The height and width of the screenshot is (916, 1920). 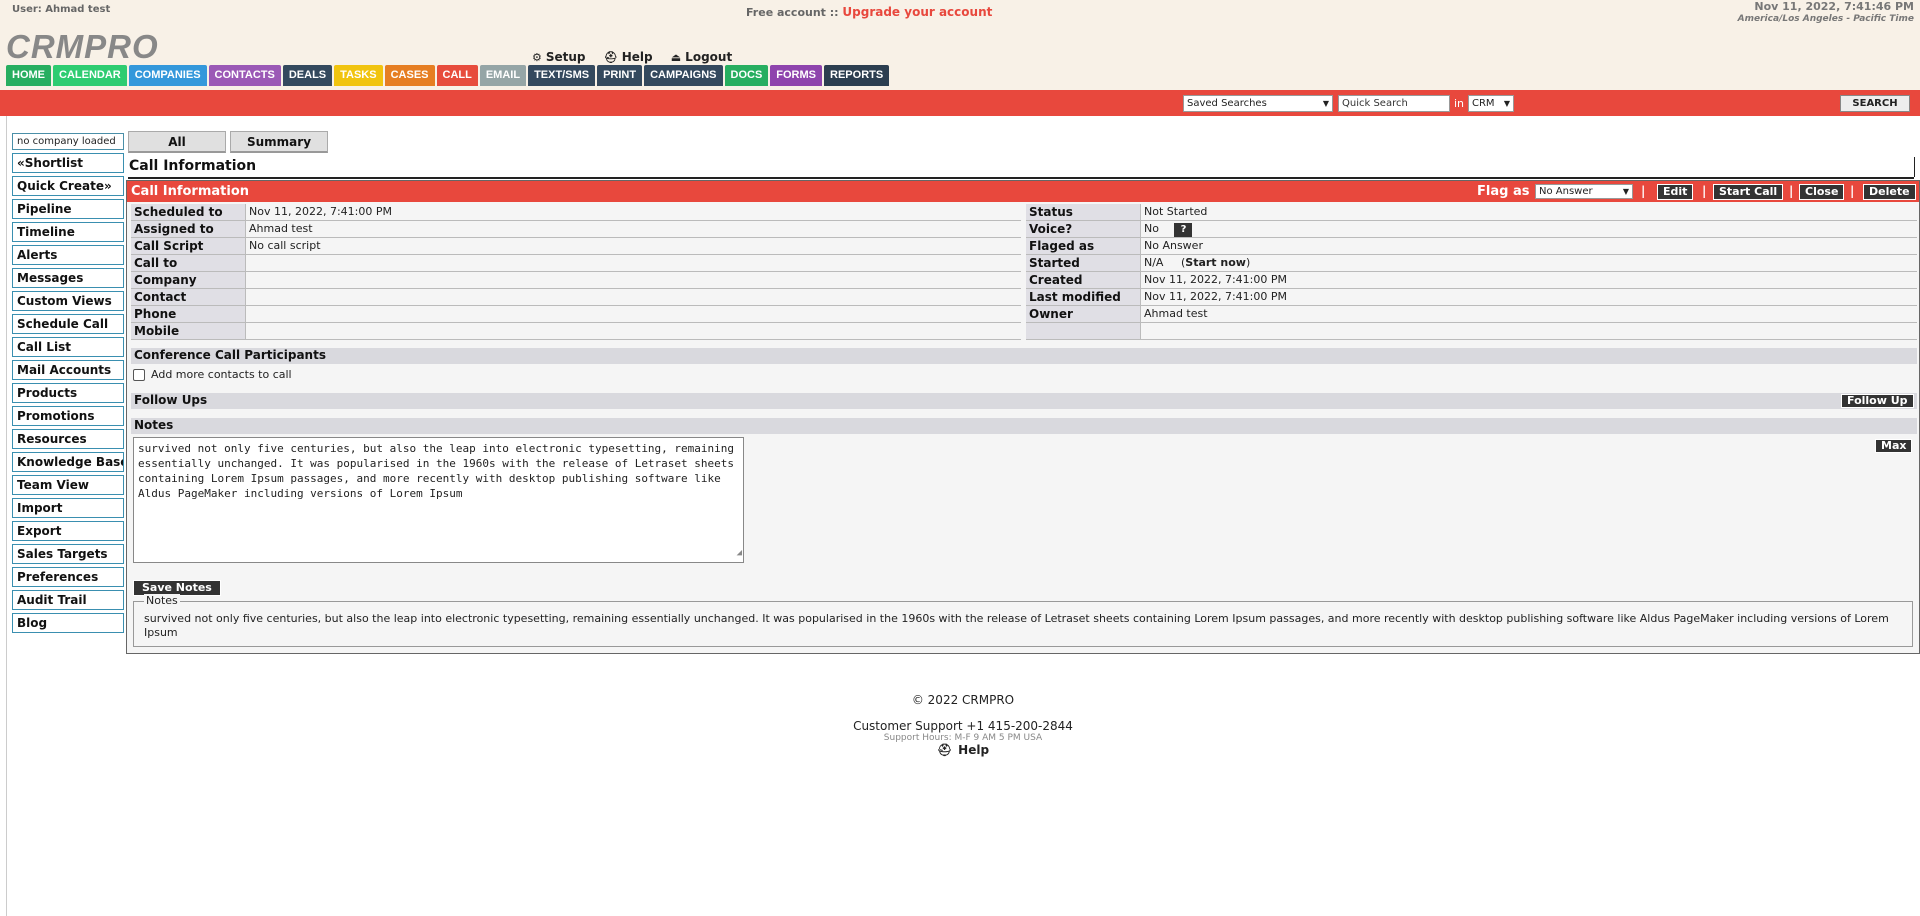 What do you see at coordinates (633, 229) in the screenshot?
I see `field-value: Ahmad test` at bounding box center [633, 229].